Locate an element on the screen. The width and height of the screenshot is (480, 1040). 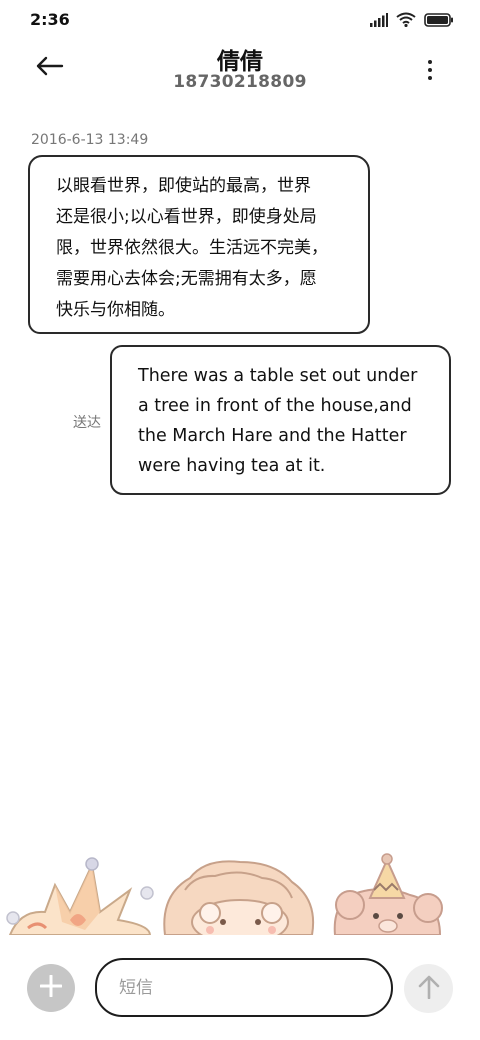
message-input is located at coordinates (244, 987).